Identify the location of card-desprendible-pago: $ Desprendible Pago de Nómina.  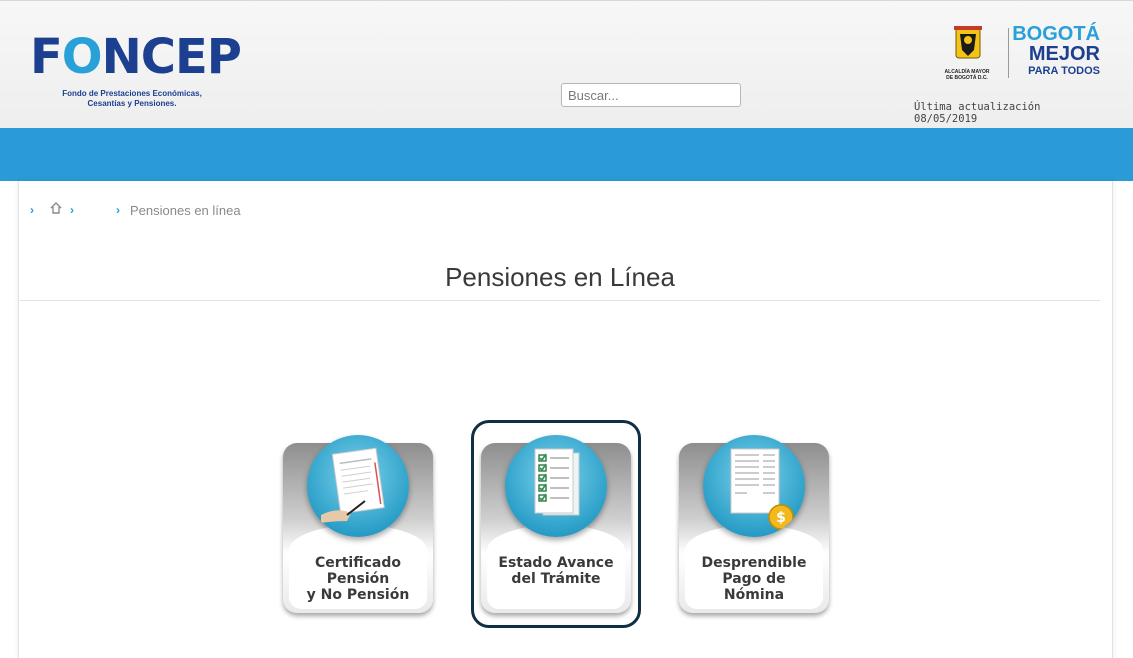
(754, 524).